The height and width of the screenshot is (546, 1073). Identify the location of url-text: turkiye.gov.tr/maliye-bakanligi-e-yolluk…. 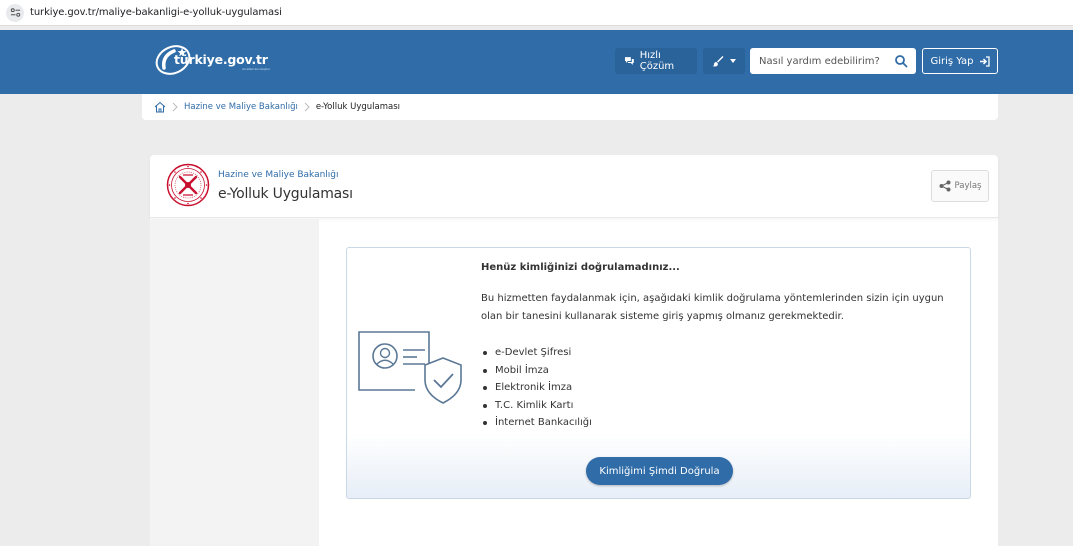
(156, 12).